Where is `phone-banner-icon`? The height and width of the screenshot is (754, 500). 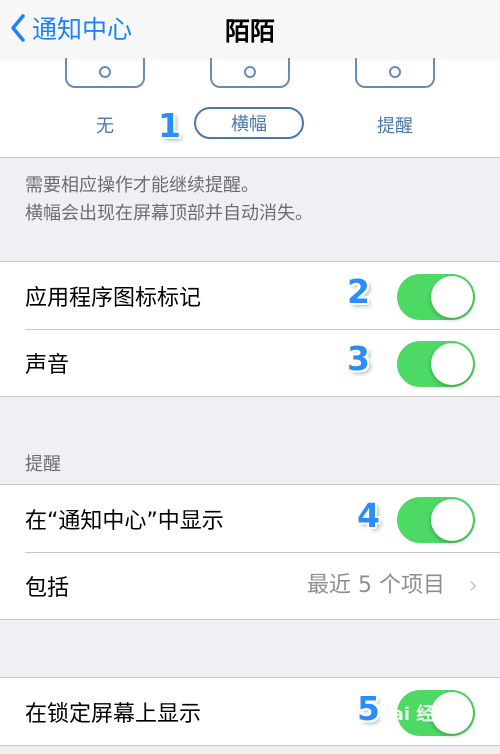 phone-banner-icon is located at coordinates (250, 73).